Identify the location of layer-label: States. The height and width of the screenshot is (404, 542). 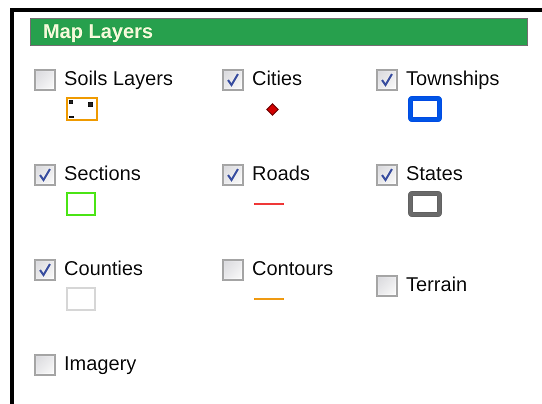
(434, 174).